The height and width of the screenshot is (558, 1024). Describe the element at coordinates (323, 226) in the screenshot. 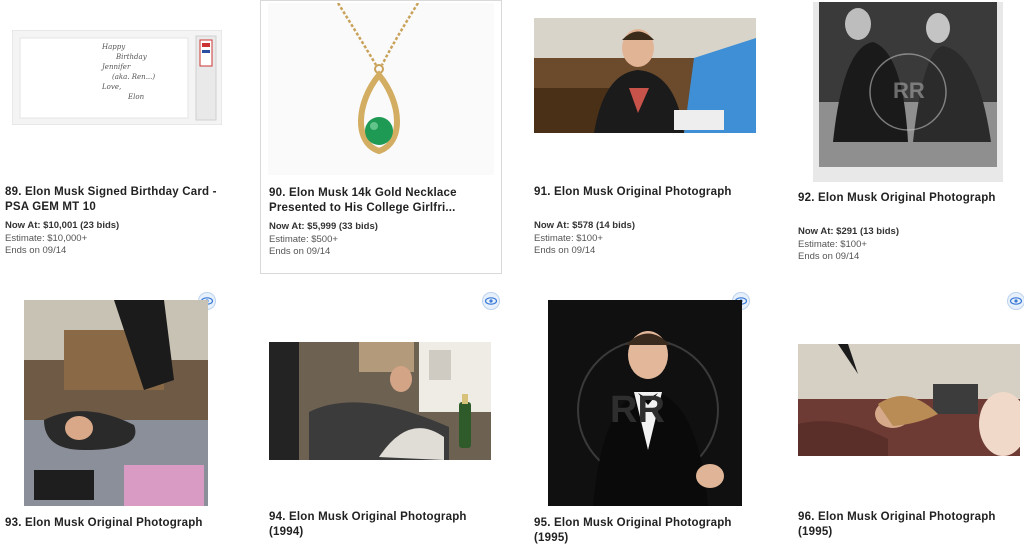

I see `current-bid: Now At: $5,999 (33 bids)` at that location.